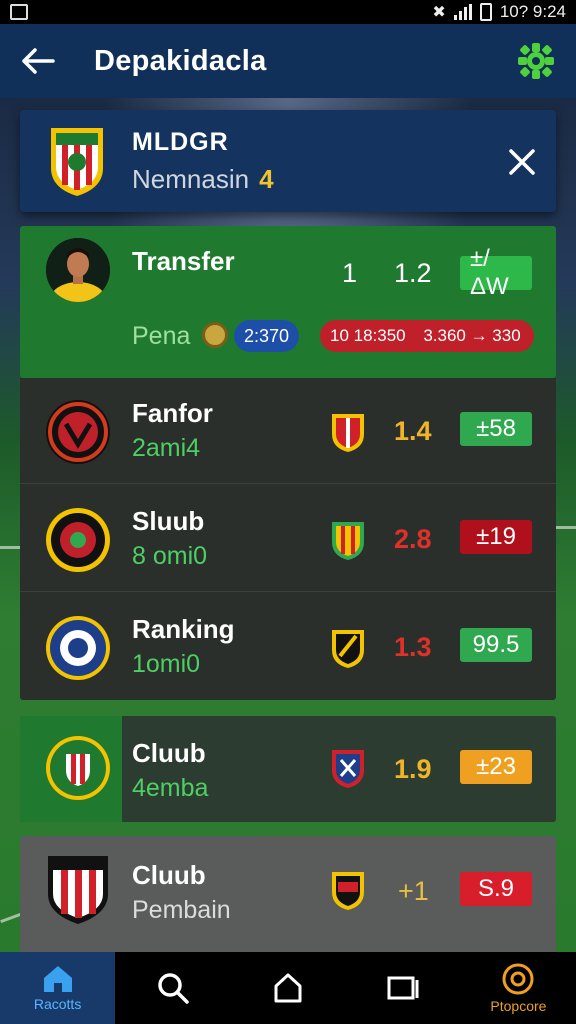  Describe the element at coordinates (180, 142) in the screenshot. I see `team-code: MLDGR` at that location.